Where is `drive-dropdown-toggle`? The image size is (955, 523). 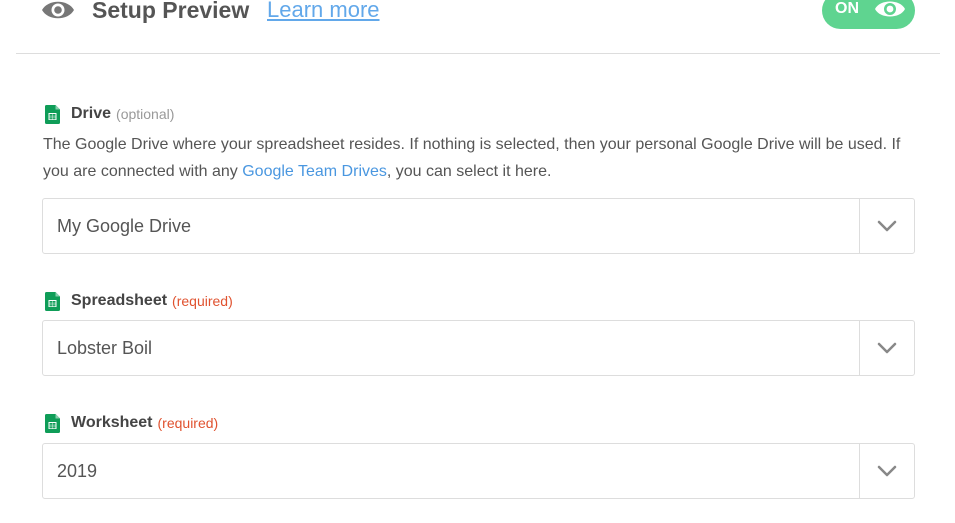 drive-dropdown-toggle is located at coordinates (887, 226).